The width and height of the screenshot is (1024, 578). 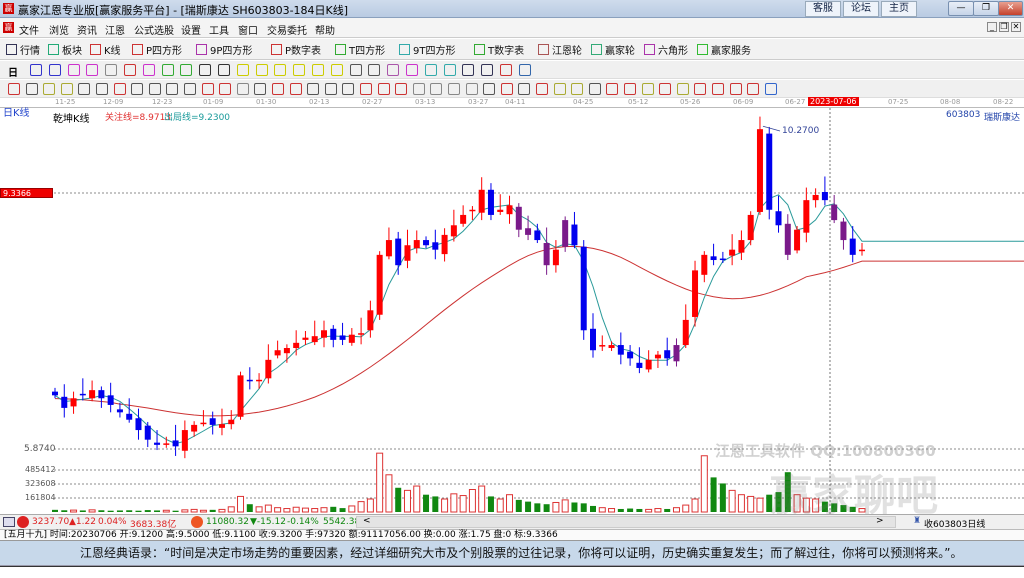 What do you see at coordinates (59, 29) in the screenshot?
I see `menu-browse: 浏览` at bounding box center [59, 29].